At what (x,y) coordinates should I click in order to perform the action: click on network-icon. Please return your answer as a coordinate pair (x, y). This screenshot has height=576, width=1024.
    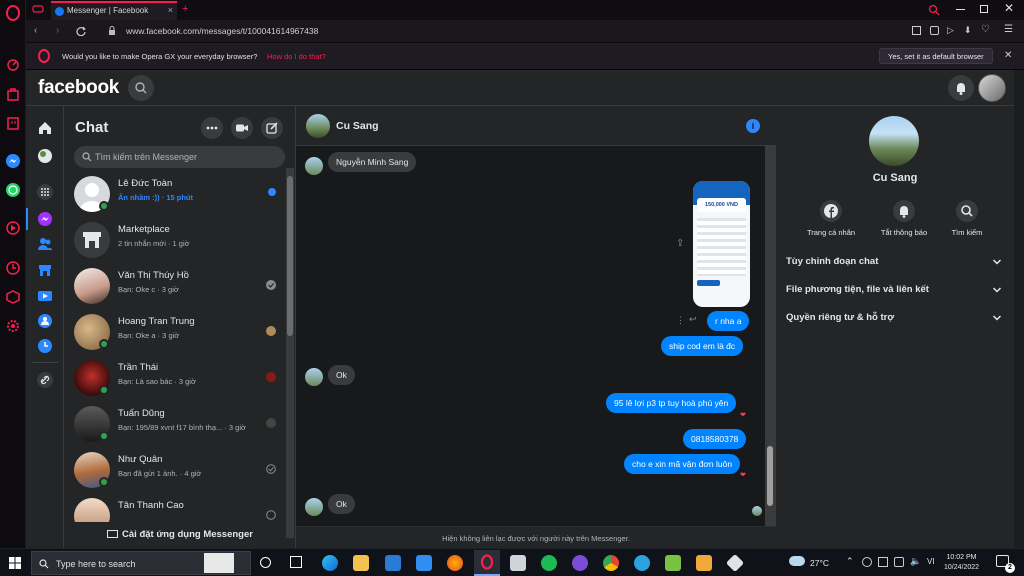
    Looking at the image, I should click on (883, 562).